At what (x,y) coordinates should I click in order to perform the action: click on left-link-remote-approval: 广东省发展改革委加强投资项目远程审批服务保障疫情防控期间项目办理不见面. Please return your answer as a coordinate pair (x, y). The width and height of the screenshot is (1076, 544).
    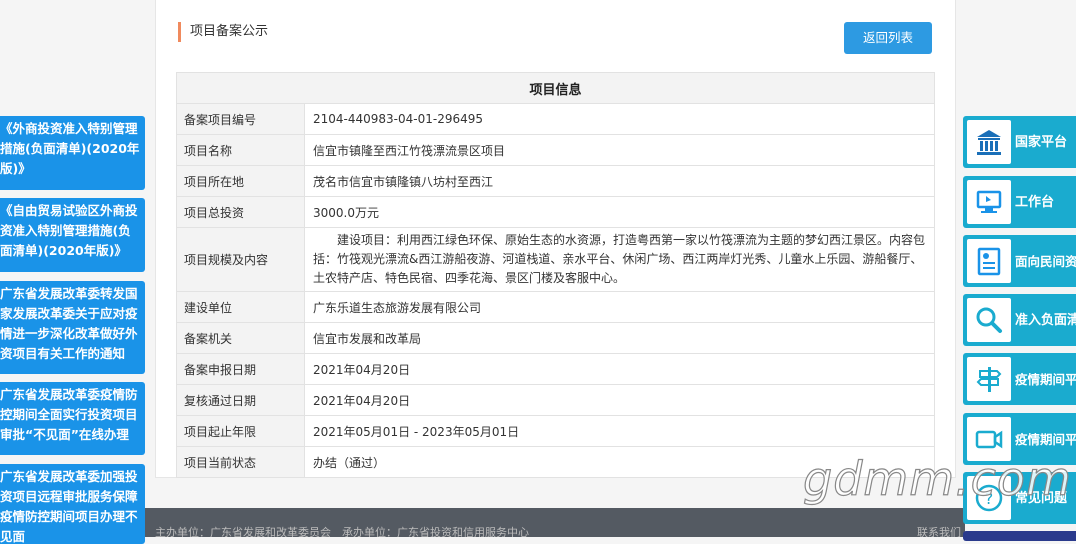
    Looking at the image, I should click on (72, 504).